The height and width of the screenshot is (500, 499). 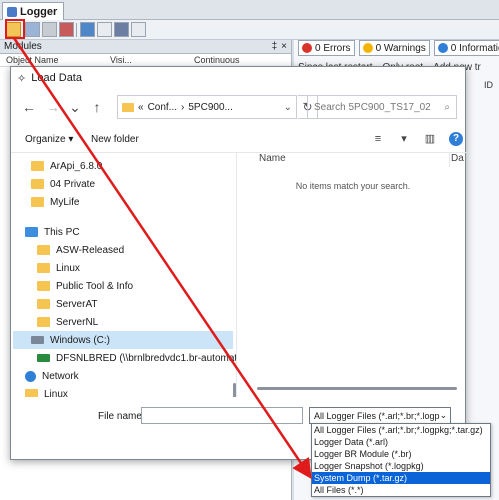 I want to click on nav-item-asw-released: ASW-Released, so click(x=80, y=250).